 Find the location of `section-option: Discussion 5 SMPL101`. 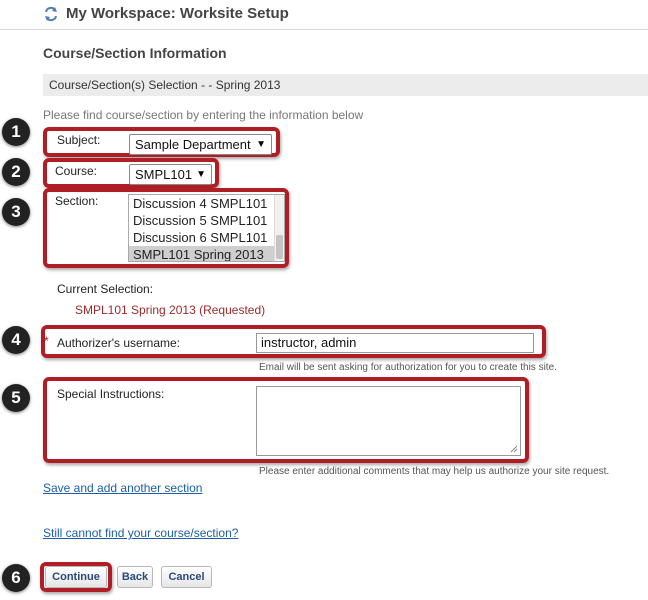

section-option: Discussion 5 SMPL101 is located at coordinates (201, 220).